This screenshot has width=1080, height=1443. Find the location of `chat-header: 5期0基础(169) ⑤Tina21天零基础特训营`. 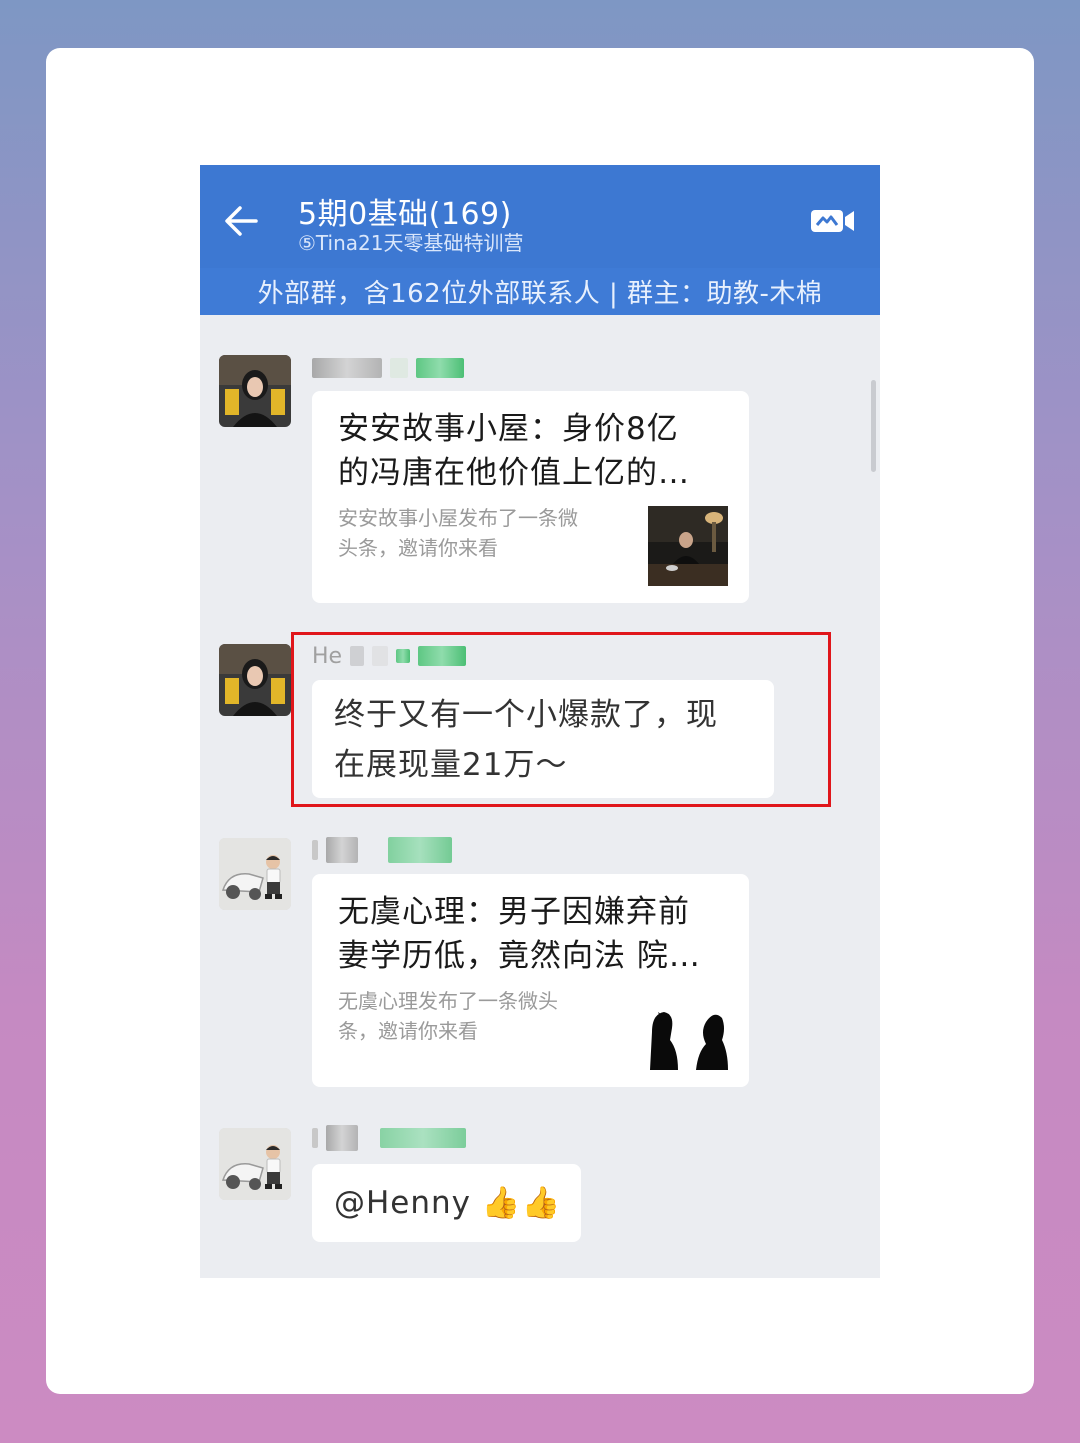

chat-header: 5期0基础(169) ⑤Tina21天零基础特训营 is located at coordinates (540, 216).